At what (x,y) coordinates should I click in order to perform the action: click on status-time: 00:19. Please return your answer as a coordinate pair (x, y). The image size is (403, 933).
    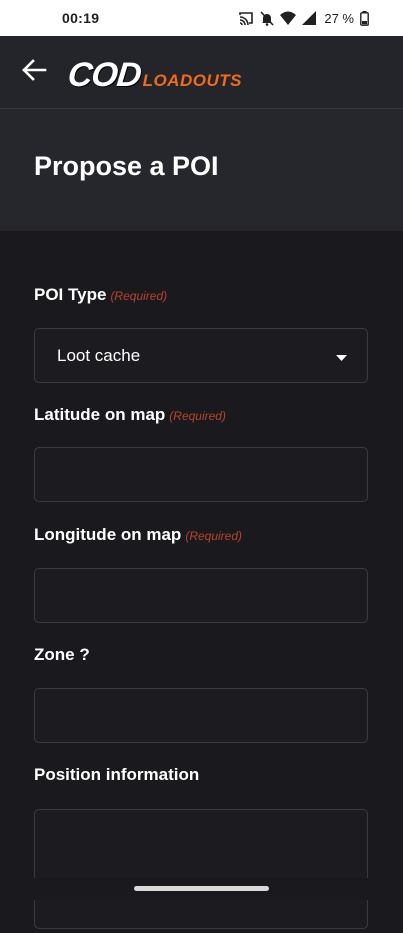
    Looking at the image, I should click on (81, 18).